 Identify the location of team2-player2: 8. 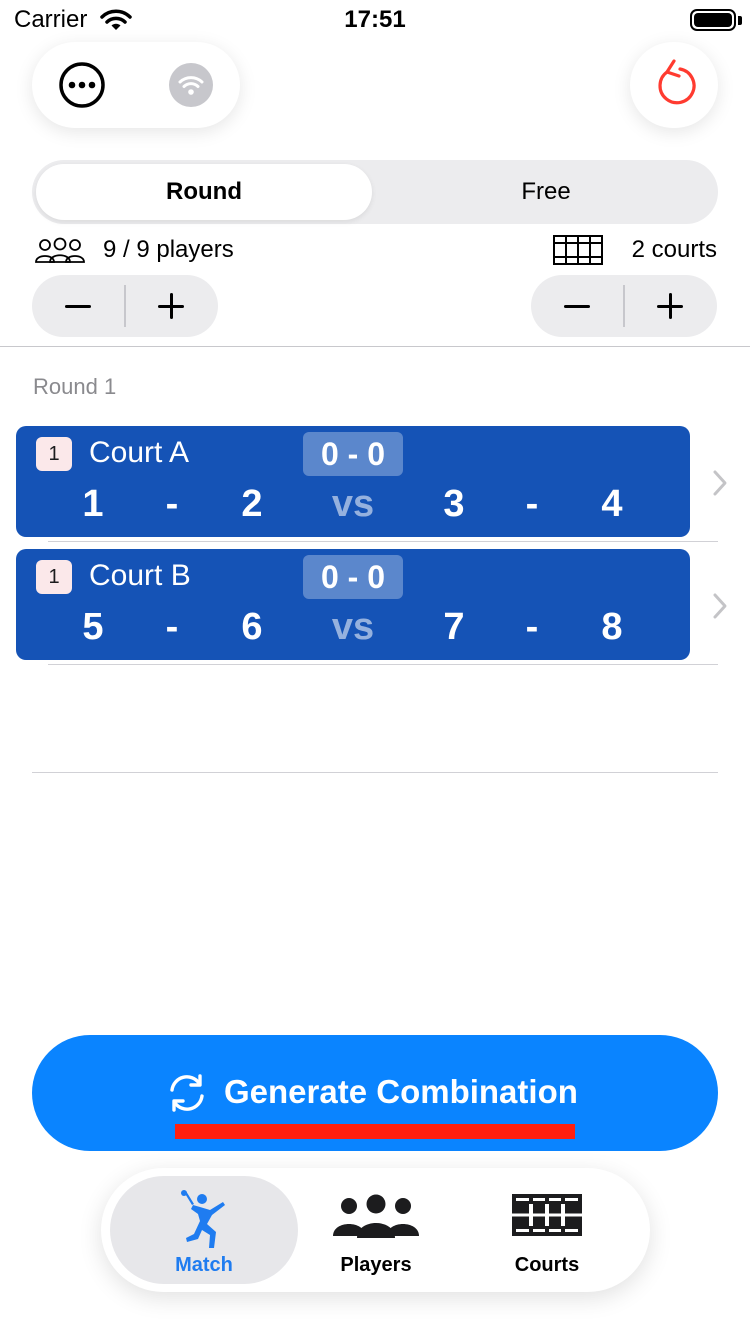
(612, 627).